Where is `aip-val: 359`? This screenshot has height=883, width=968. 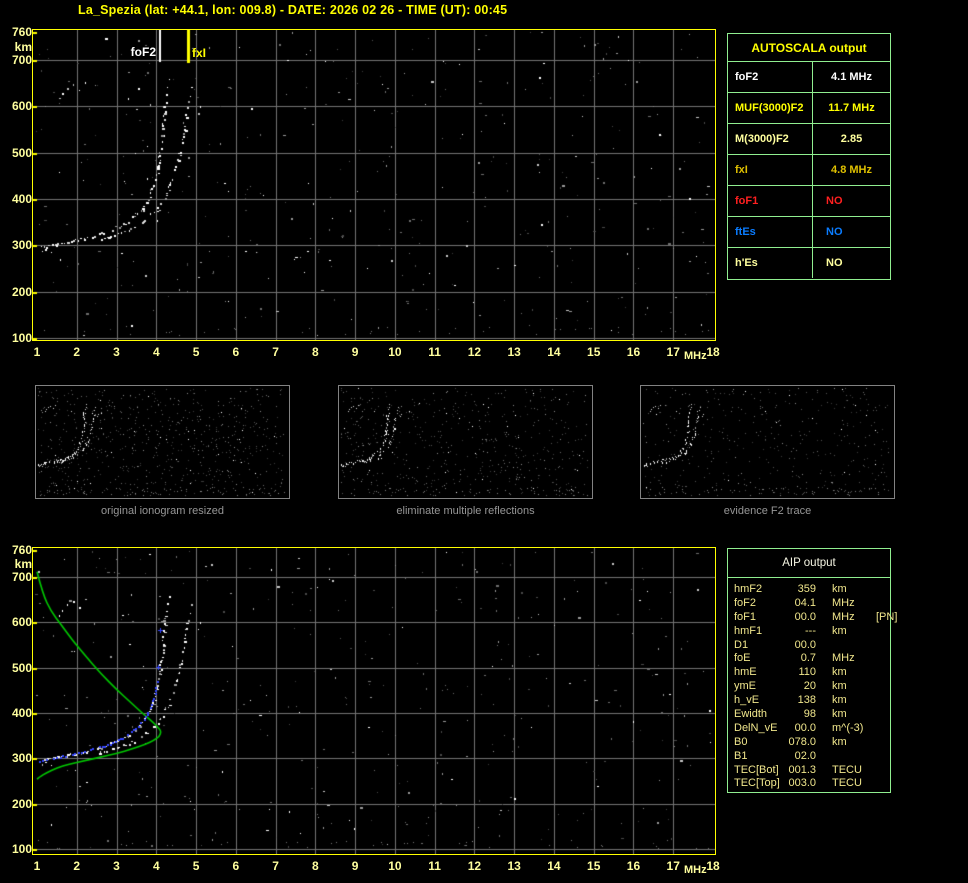
aip-val: 359 is located at coordinates (806, 588).